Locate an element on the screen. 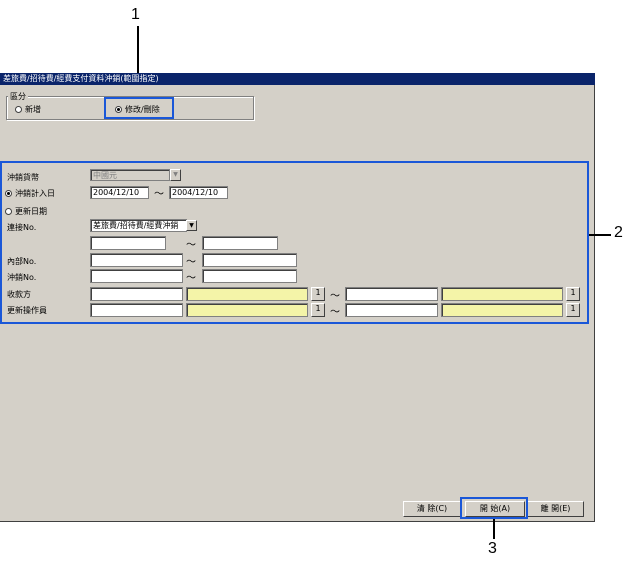 This screenshot has width=628, height=569. clear-button: 清 除(C) is located at coordinates (432, 509).